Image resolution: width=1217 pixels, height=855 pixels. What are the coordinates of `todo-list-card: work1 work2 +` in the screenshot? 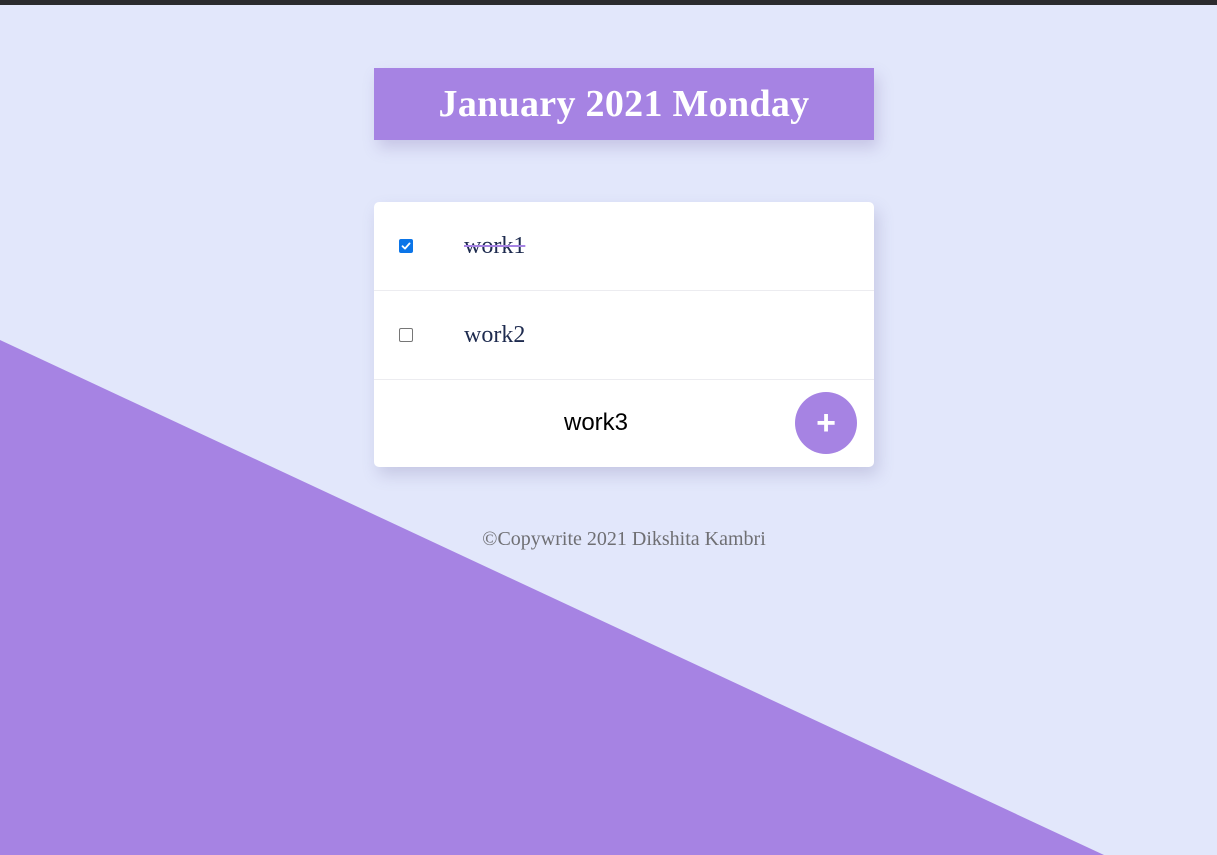 It's located at (624, 334).